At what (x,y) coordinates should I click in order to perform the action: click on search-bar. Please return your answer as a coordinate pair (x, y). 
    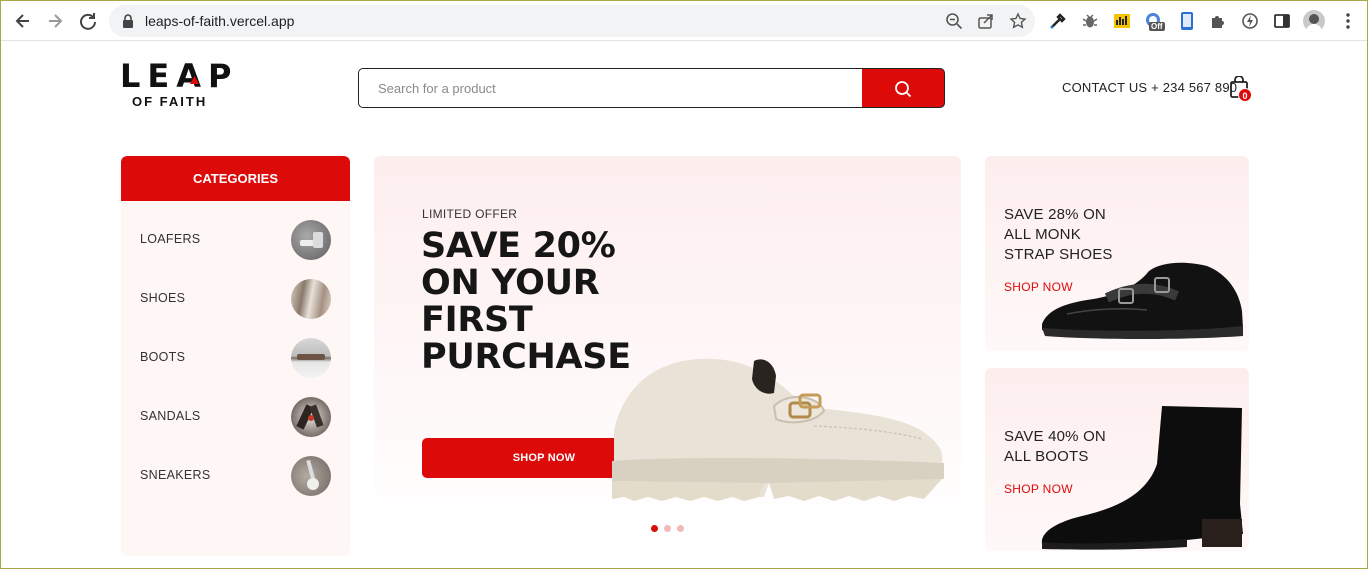
    Looking at the image, I should click on (651, 88).